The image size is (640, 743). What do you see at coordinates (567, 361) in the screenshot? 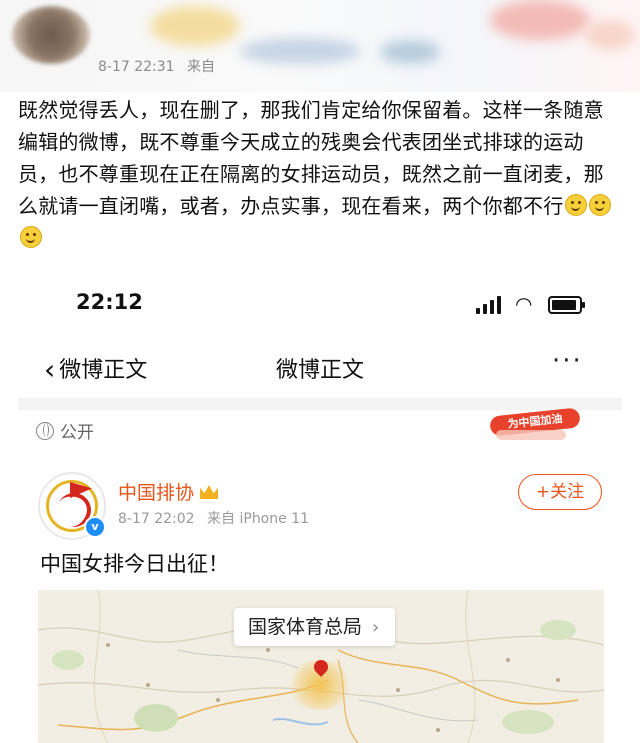
I see `more-menu-icon: ···` at bounding box center [567, 361].